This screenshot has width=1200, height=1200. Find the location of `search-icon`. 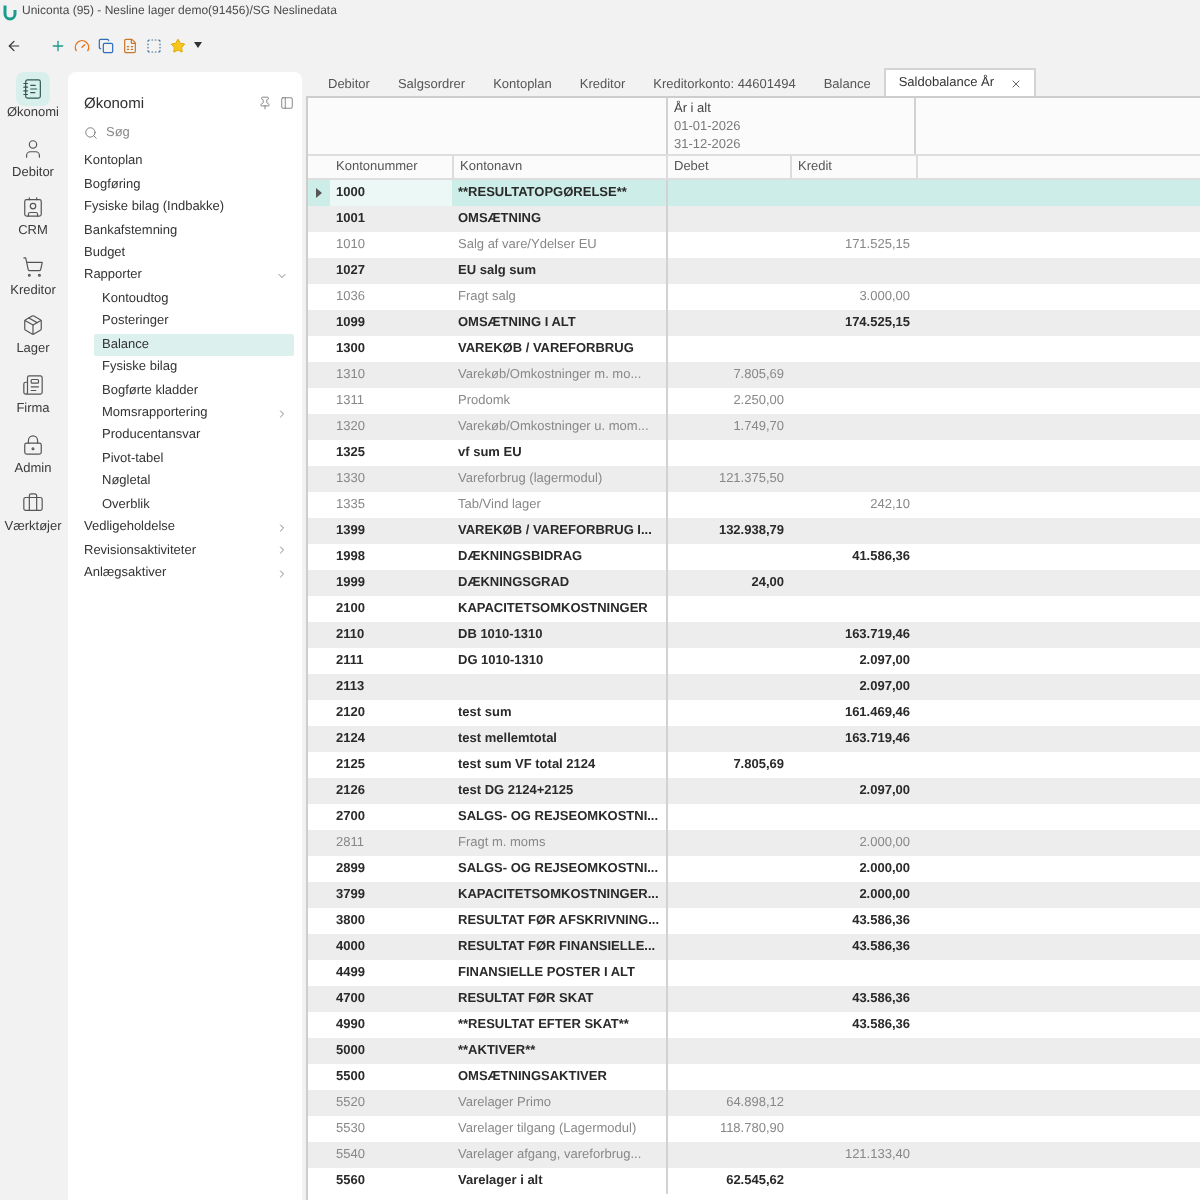

search-icon is located at coordinates (91, 133).